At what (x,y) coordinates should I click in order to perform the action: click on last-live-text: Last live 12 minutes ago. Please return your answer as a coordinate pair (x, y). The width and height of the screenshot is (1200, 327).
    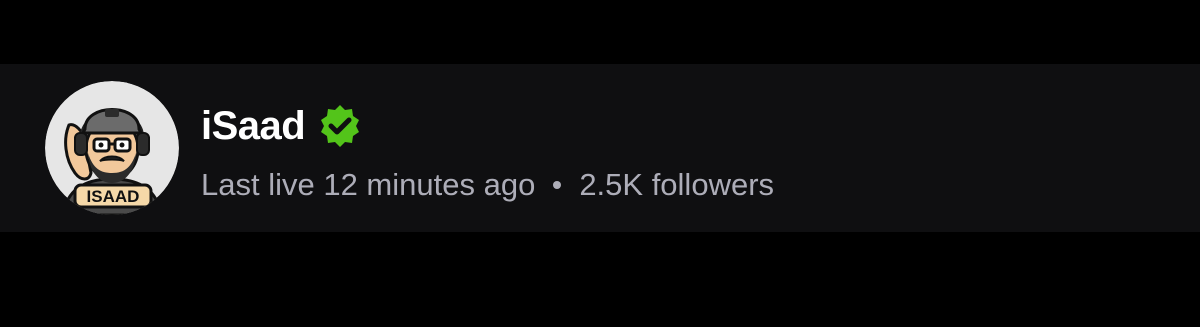
    Looking at the image, I should click on (368, 184).